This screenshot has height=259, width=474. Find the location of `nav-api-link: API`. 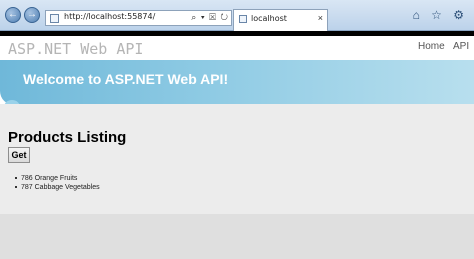

nav-api-link: API is located at coordinates (461, 46).